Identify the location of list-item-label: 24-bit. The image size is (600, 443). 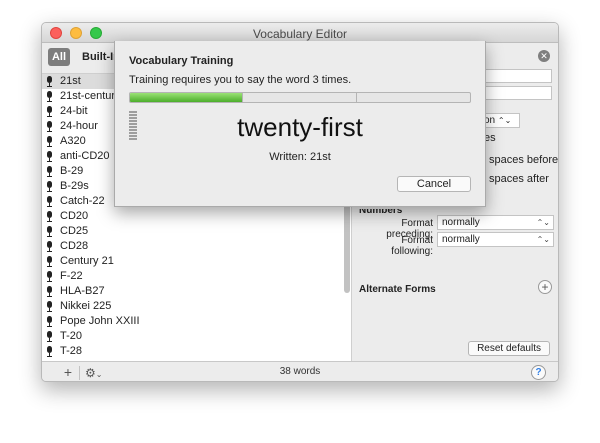
(74, 111).